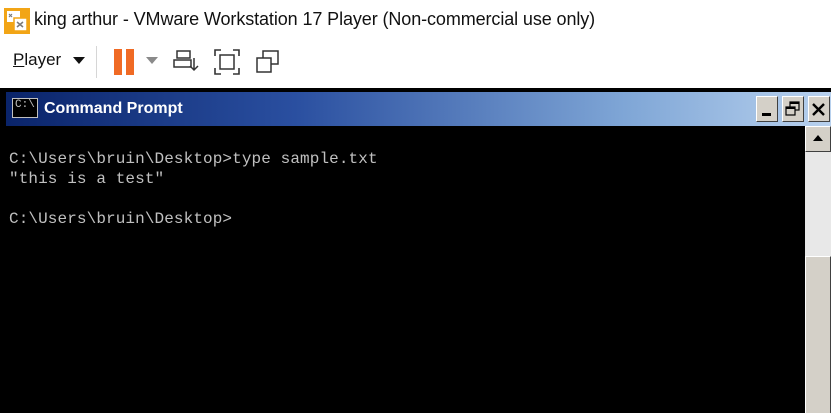 Image resolution: width=831 pixels, height=413 pixels. What do you see at coordinates (818, 334) in the screenshot?
I see `scrollbar-thumb` at bounding box center [818, 334].